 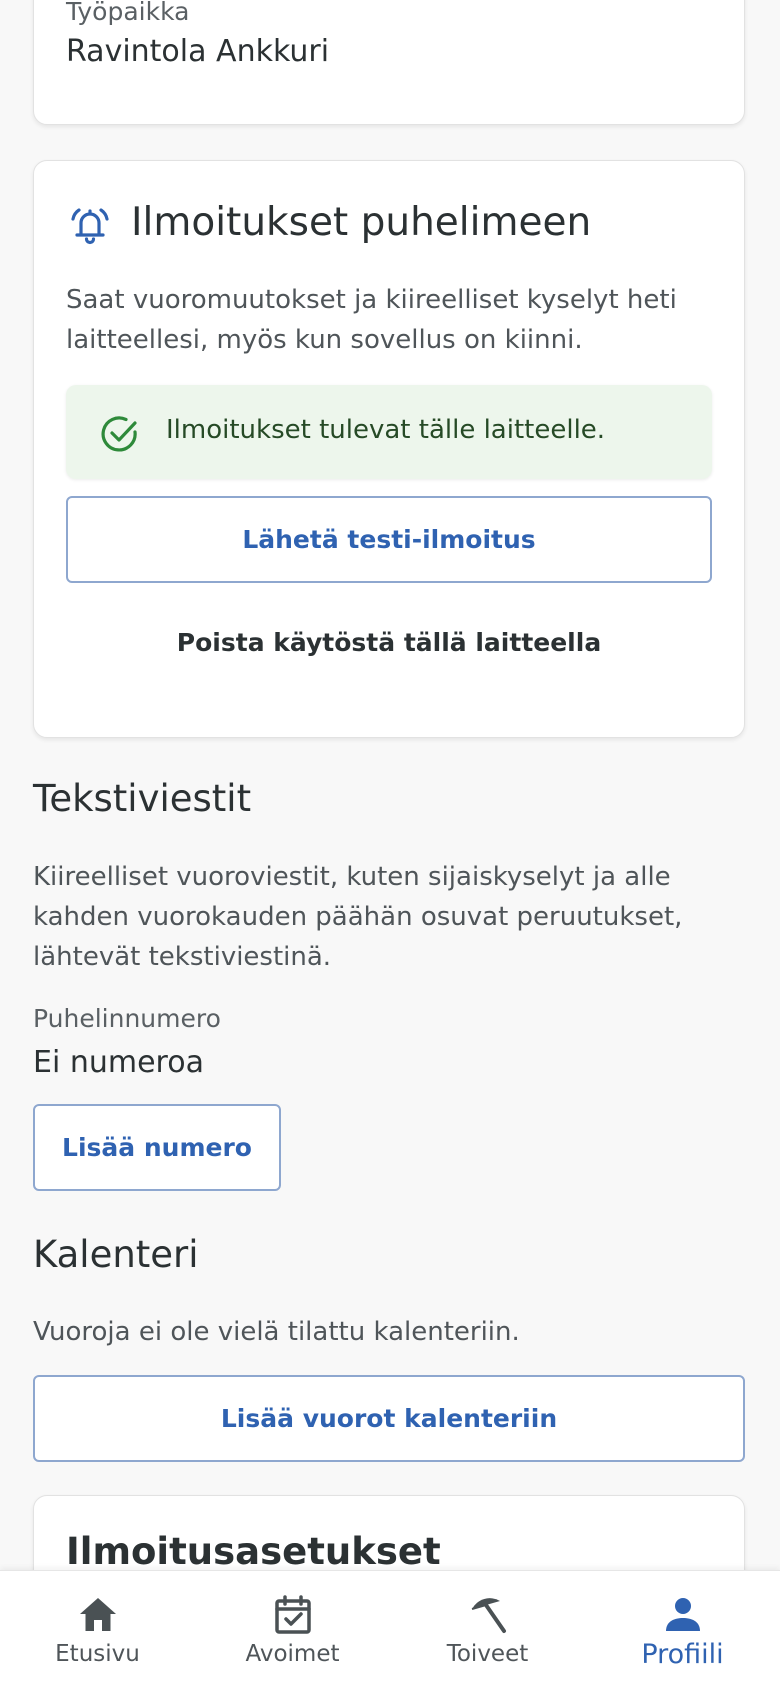 I want to click on bell-ringing-icon, so click(x=90, y=226).